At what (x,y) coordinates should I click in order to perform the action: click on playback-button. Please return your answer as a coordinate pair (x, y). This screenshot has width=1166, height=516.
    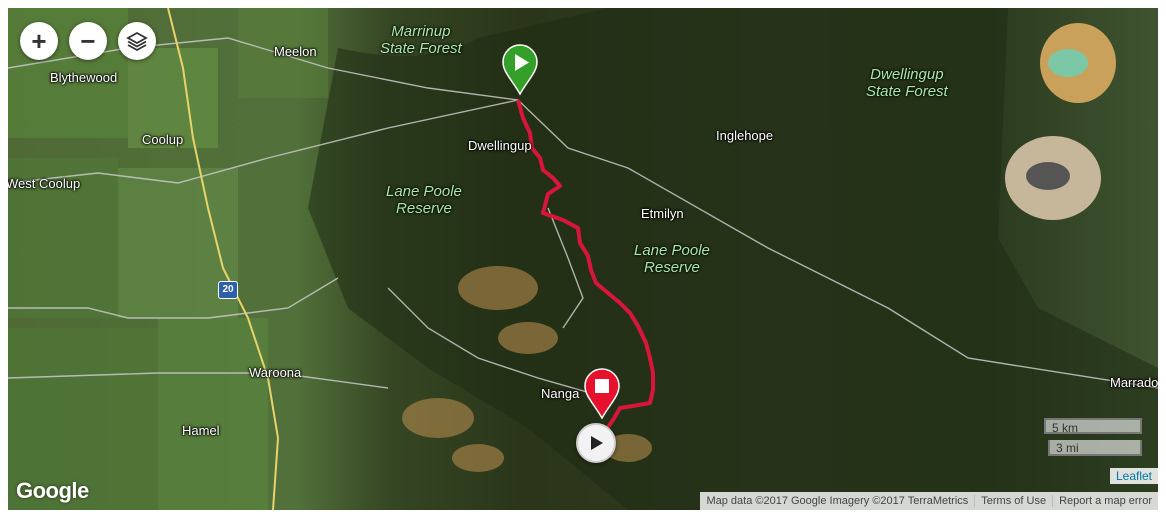
    Looking at the image, I should click on (596, 443).